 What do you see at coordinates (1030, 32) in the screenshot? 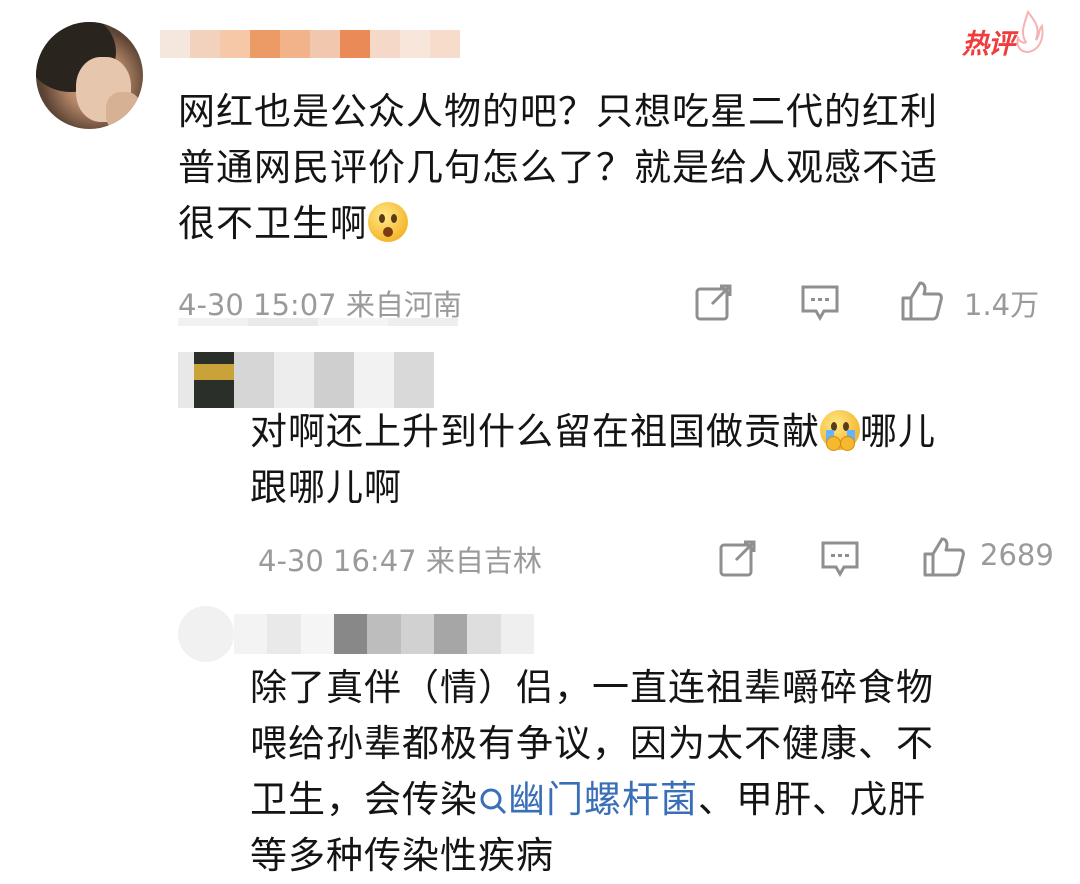
I see `flame-icon` at bounding box center [1030, 32].